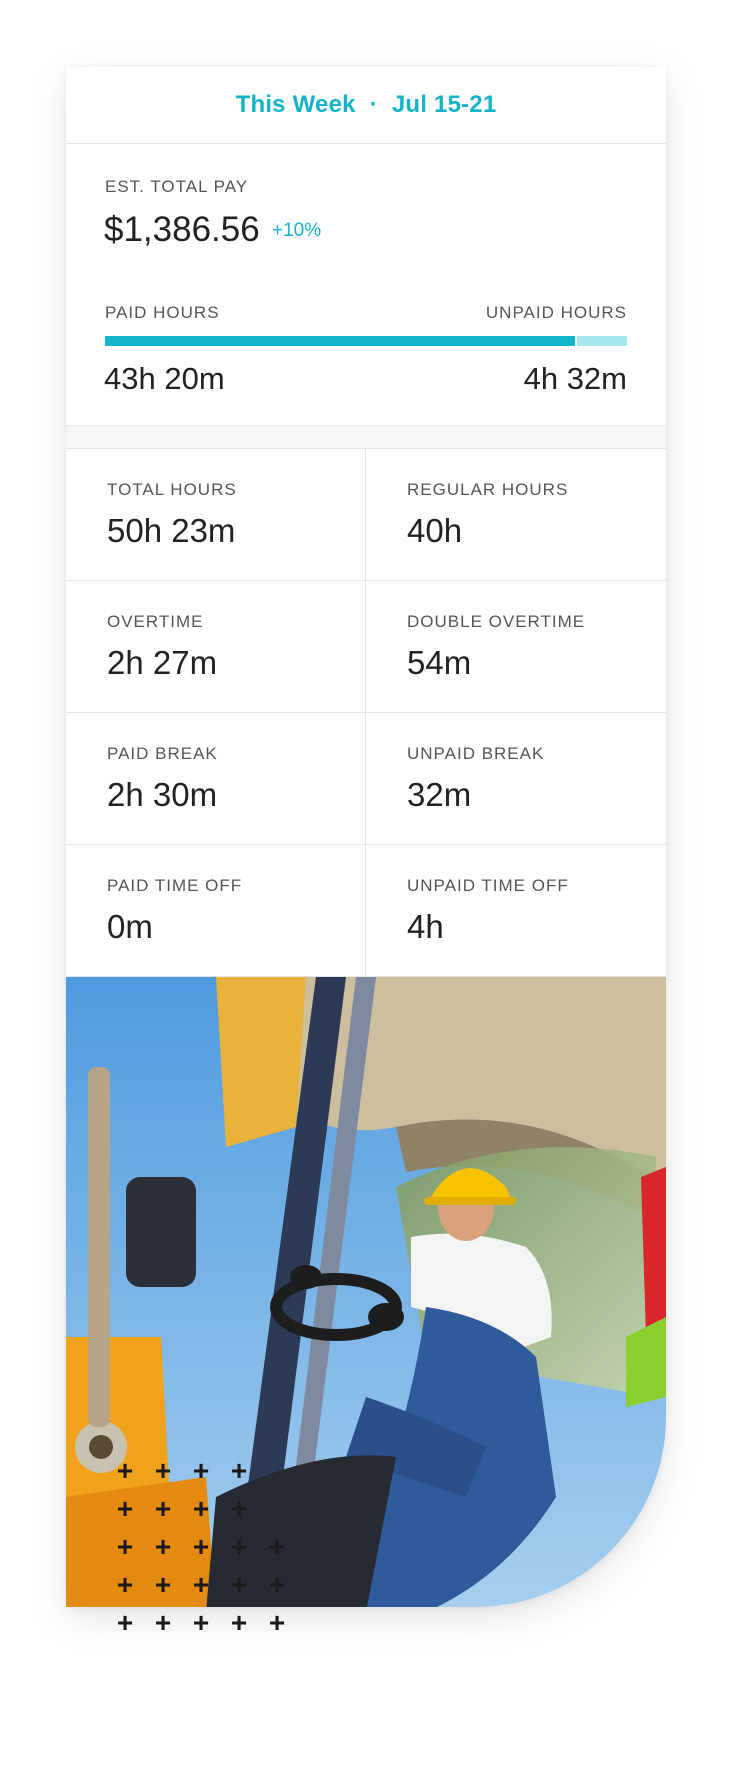  What do you see at coordinates (516, 779) in the screenshot?
I see `stat-unpaid-break: UNPAID BREAK 32m` at bounding box center [516, 779].